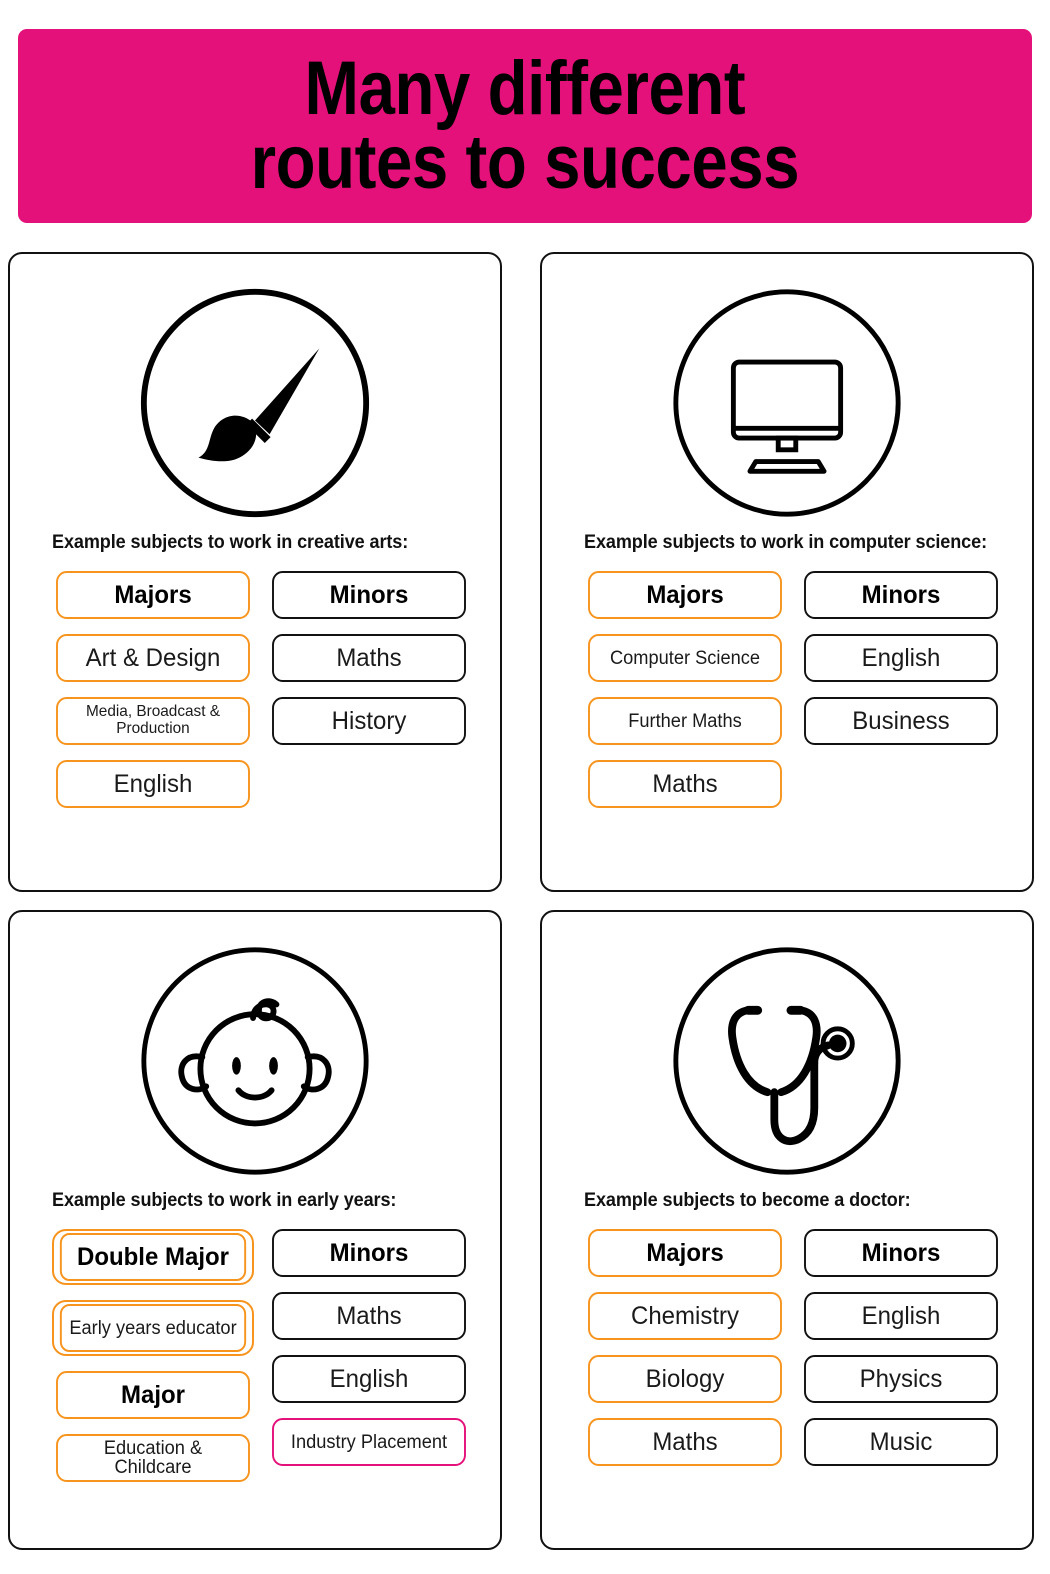 This screenshot has width=1050, height=1574. Describe the element at coordinates (369, 721) in the screenshot. I see `minor-item: History` at that location.